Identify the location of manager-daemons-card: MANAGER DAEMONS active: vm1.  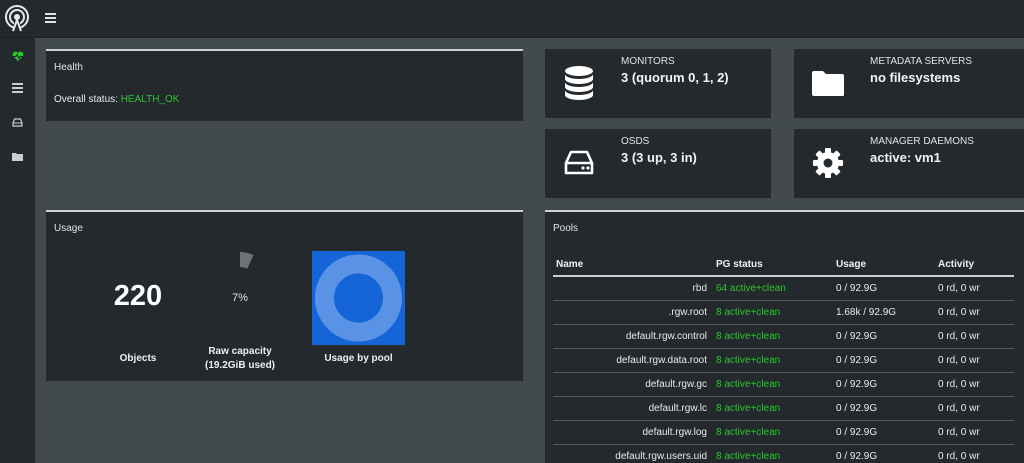
(909, 163).